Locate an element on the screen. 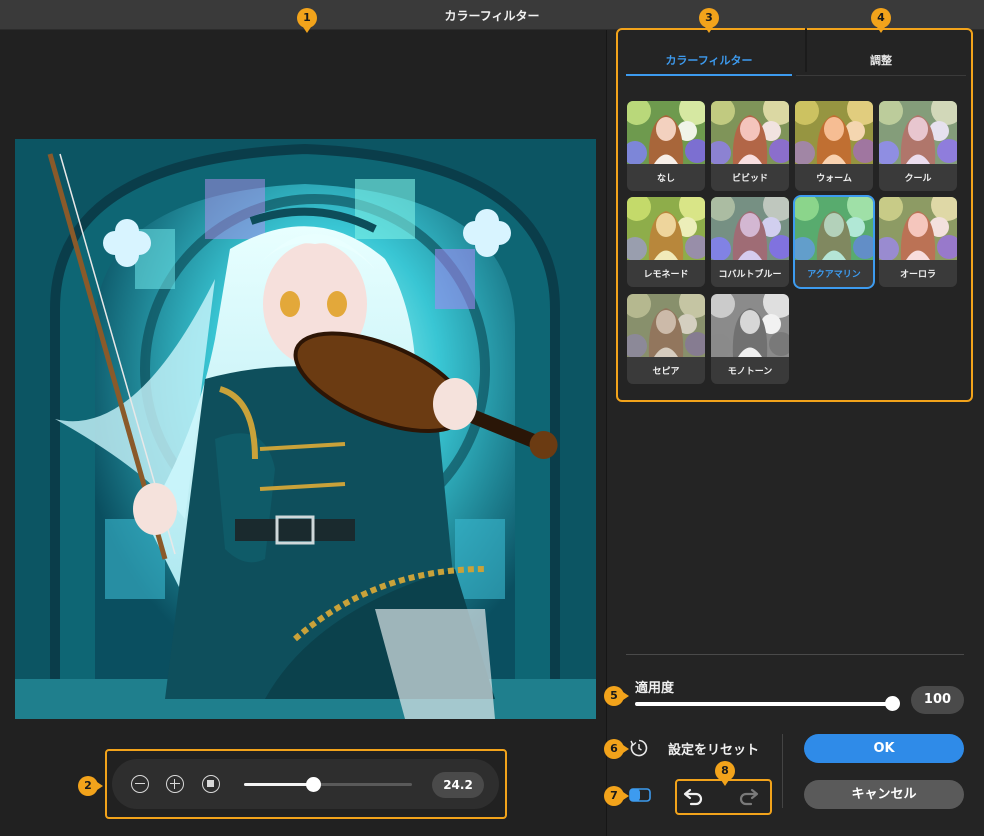 The image size is (984, 836). filter-label: コバルトブルー is located at coordinates (750, 275).